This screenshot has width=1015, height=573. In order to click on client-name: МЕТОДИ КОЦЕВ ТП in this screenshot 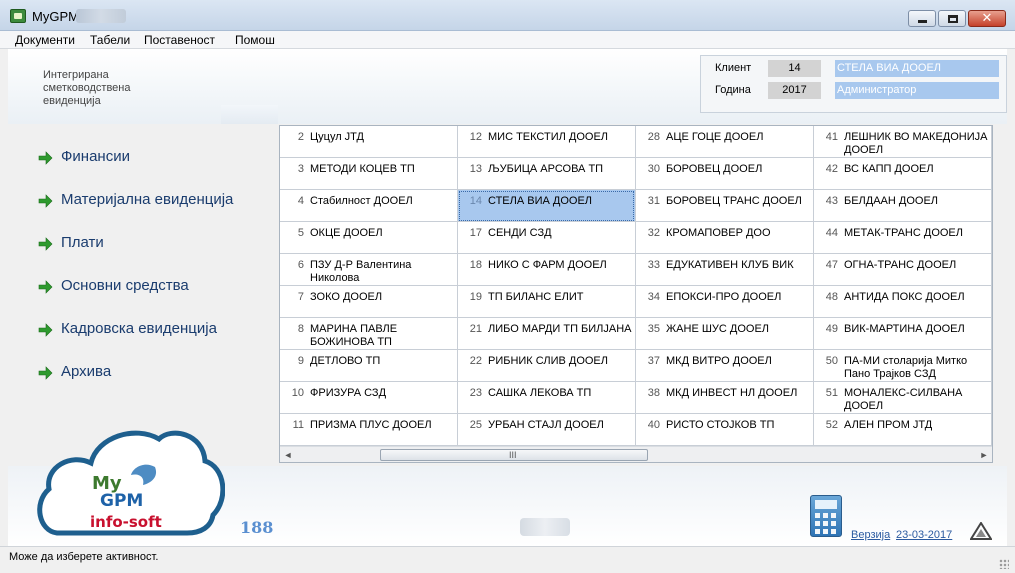, I will do `click(362, 169)`.